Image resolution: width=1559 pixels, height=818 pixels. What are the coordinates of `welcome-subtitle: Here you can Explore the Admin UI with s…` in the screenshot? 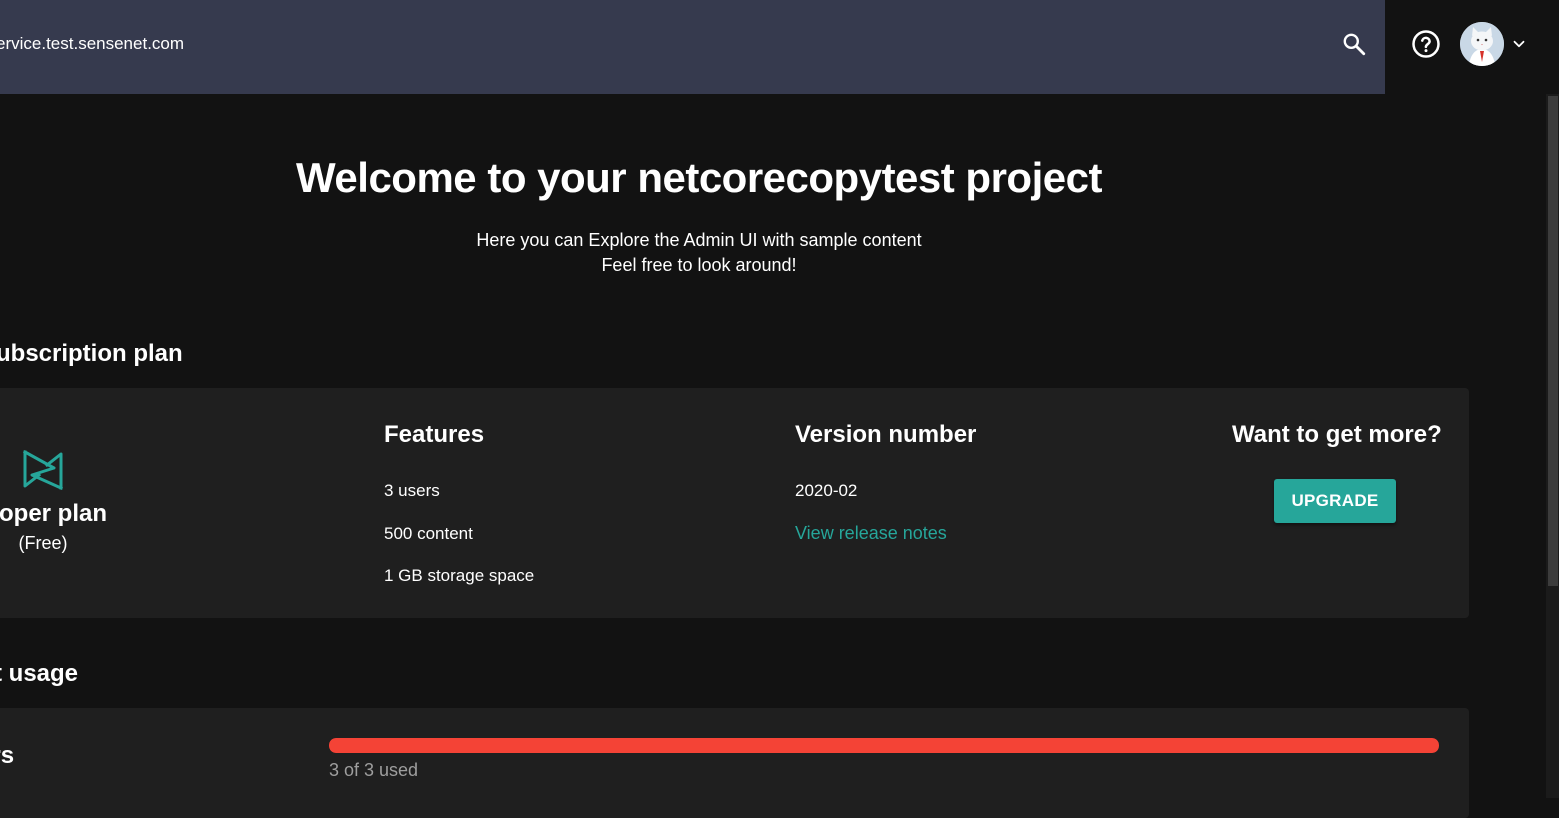 It's located at (699, 240).